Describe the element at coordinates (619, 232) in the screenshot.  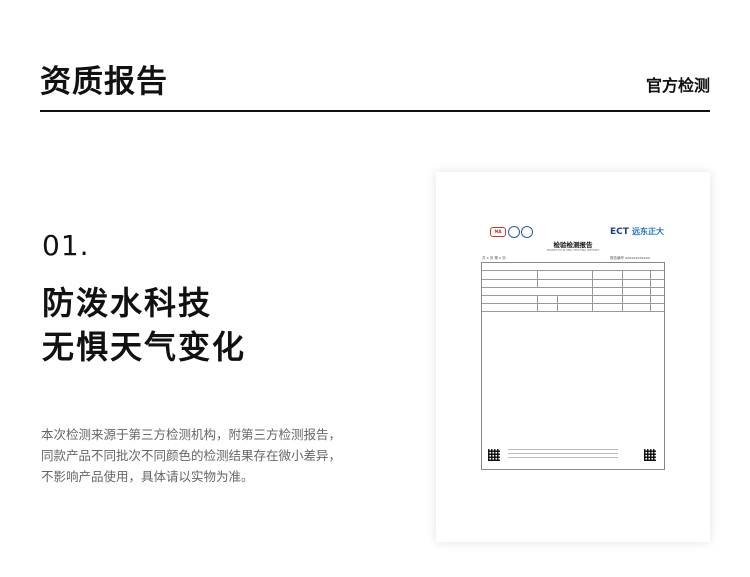
I see `brand-logo-text: ECT` at that location.